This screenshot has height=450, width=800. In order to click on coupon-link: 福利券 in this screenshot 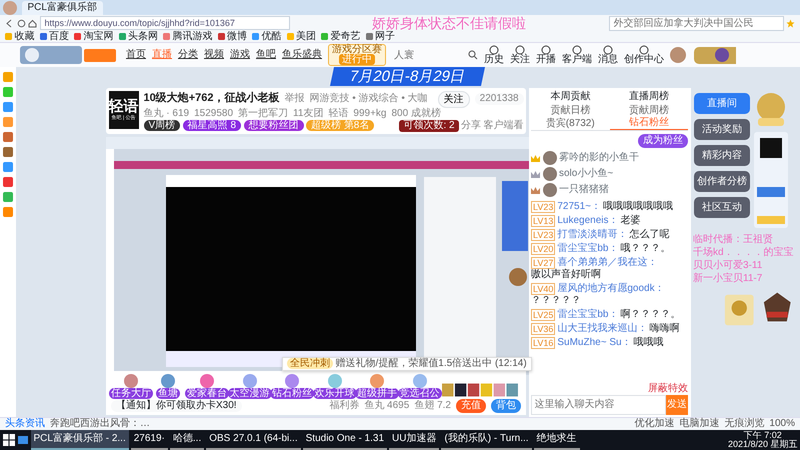, I will do `click(344, 406)`.